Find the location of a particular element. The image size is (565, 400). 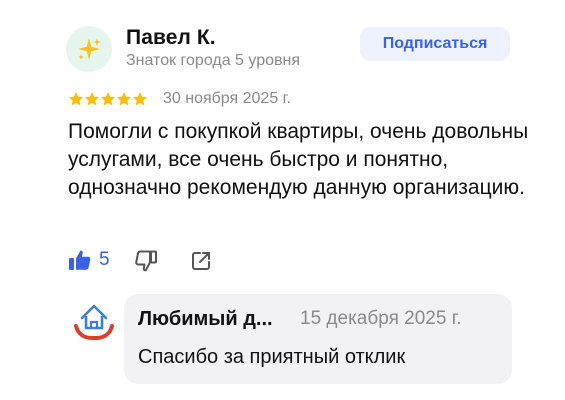

subscribe-button: Подписаться is located at coordinates (435, 44).